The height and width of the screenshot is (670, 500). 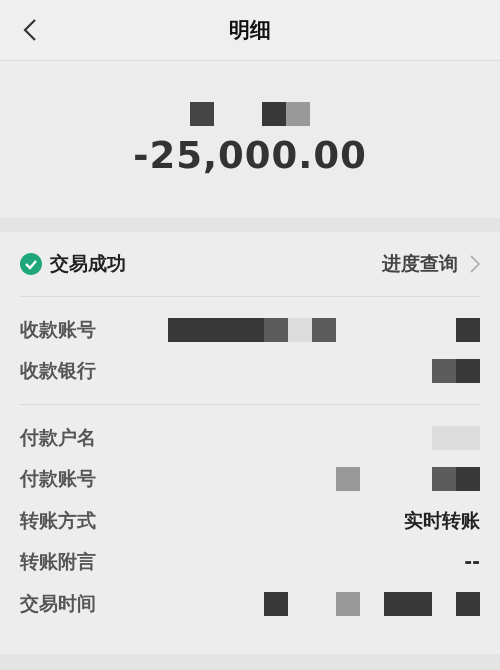 I want to click on field-label: 转账附言, so click(x=58, y=563).